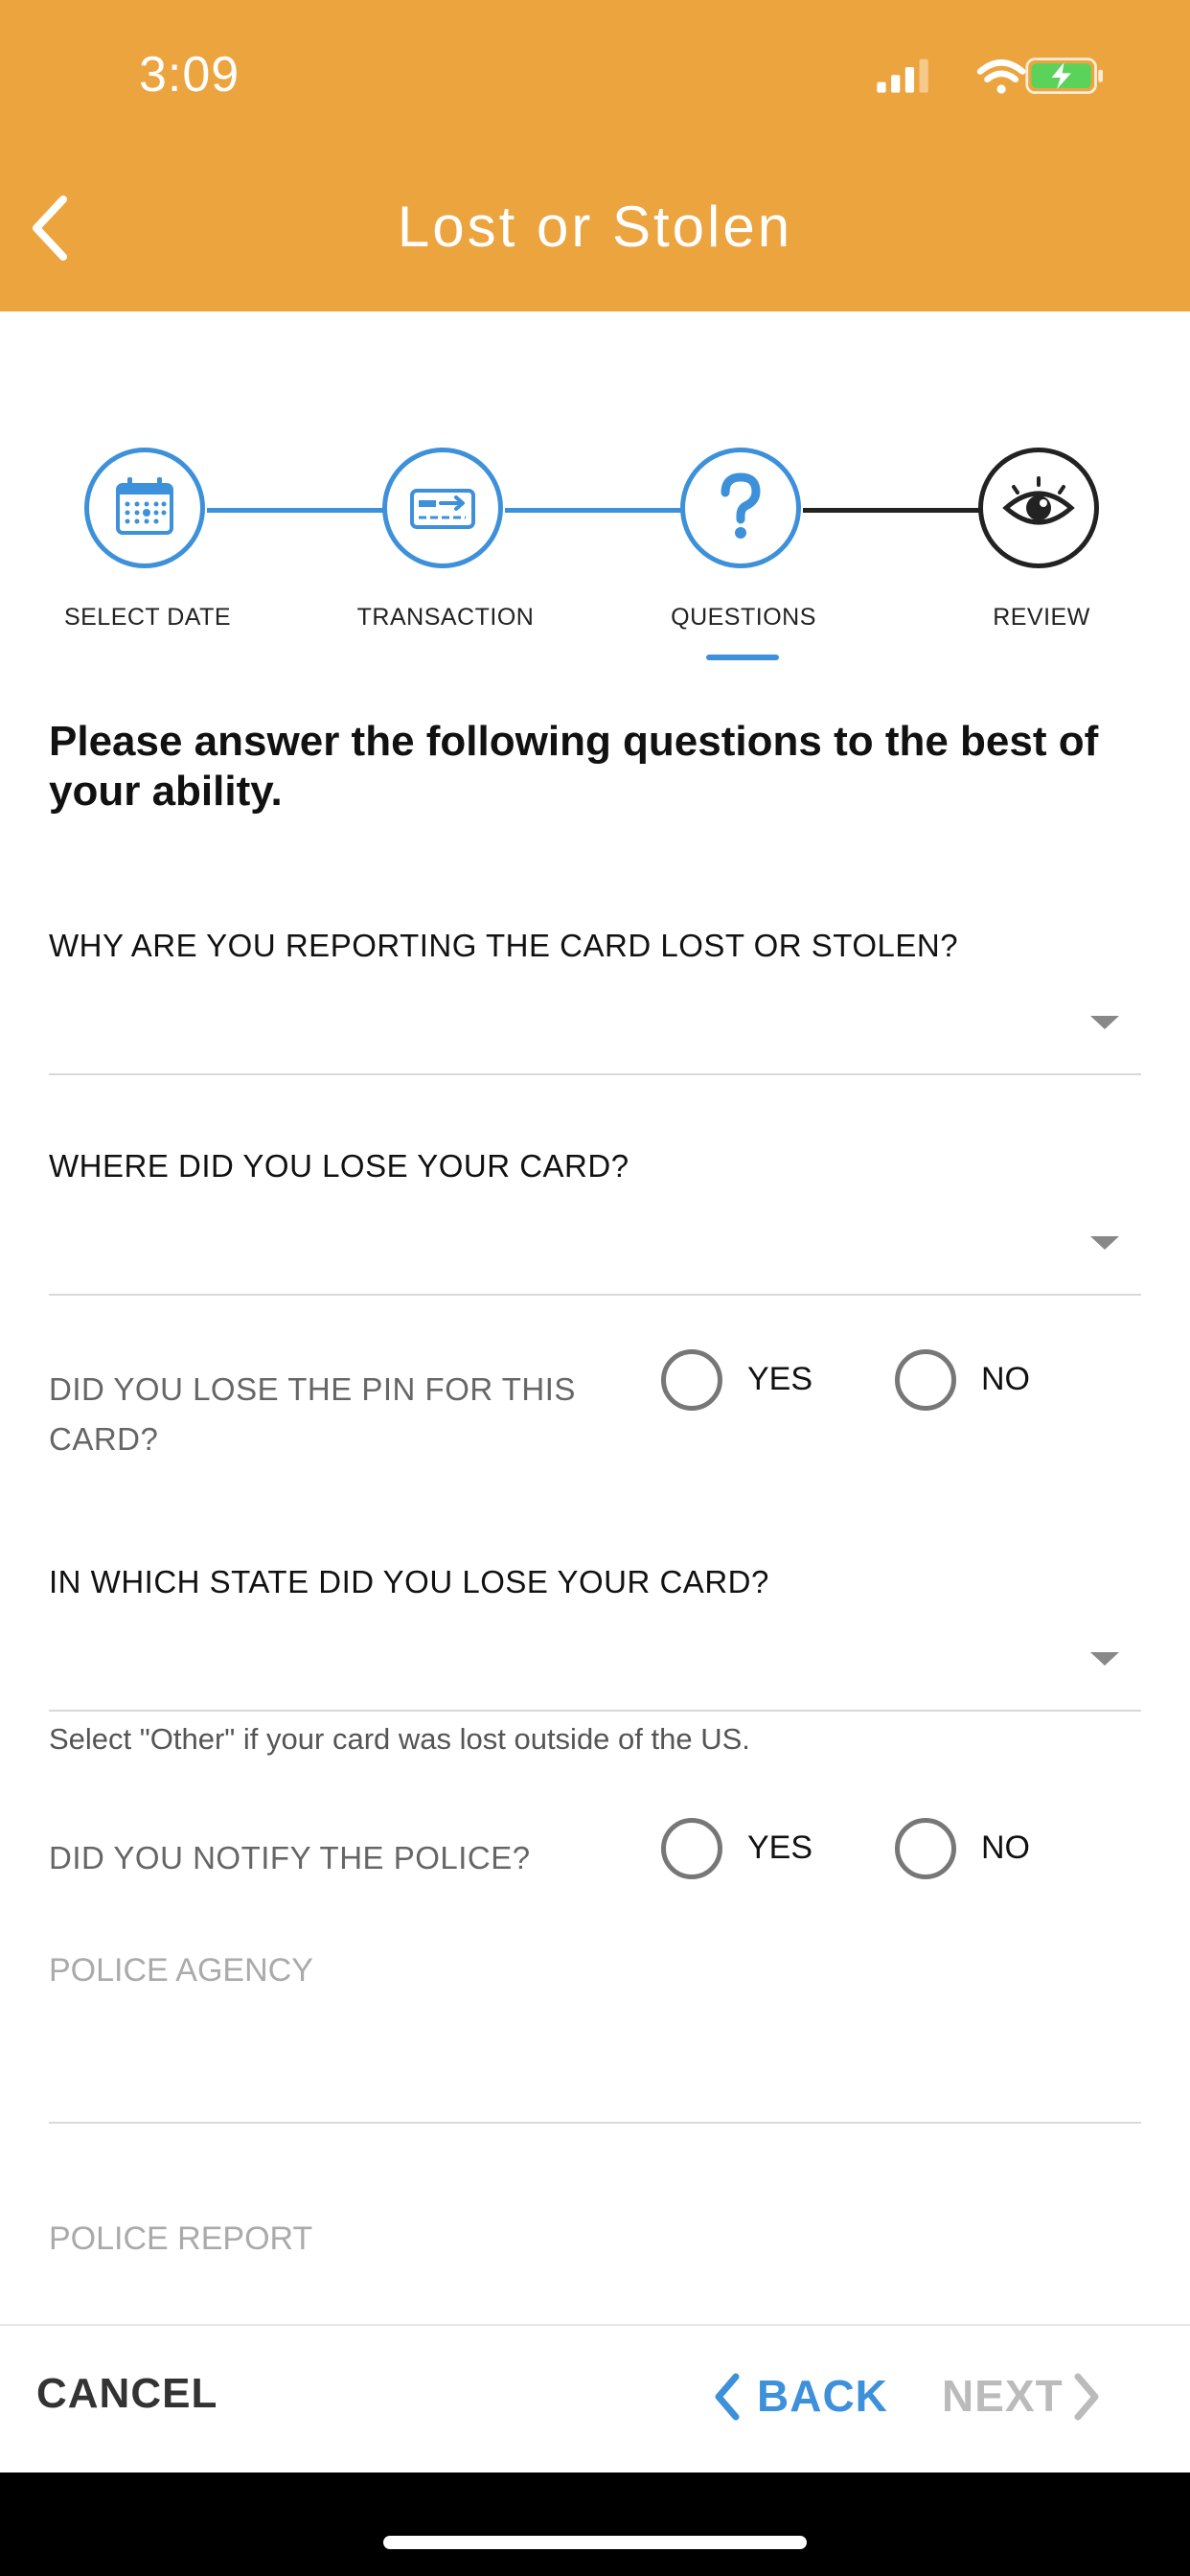  Describe the element at coordinates (595, 1662) in the screenshot. I see `state-dropdown` at that location.